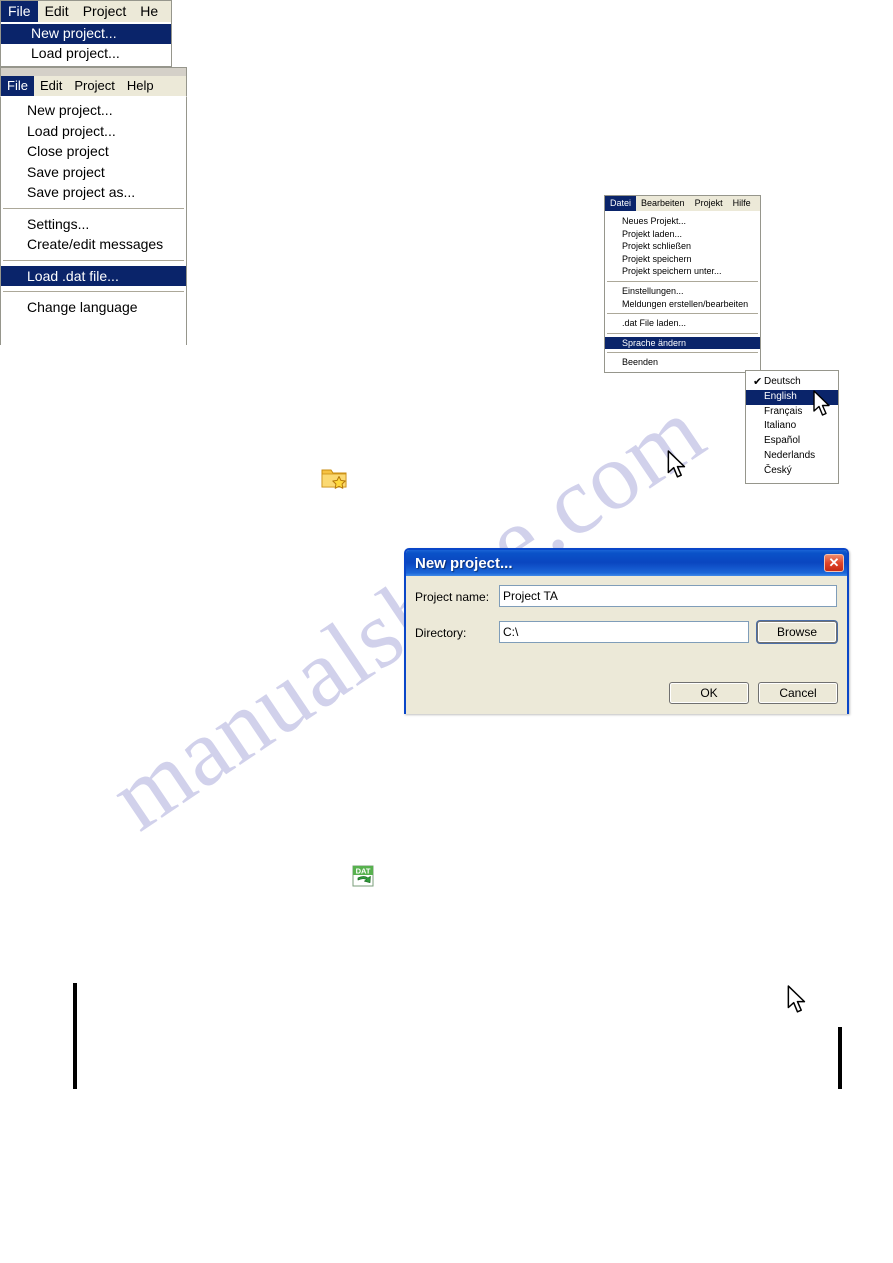 The width and height of the screenshot is (893, 1263). What do you see at coordinates (682, 246) in the screenshot?
I see `menu-item-projekt-schliessen: Projekt schließen` at bounding box center [682, 246].